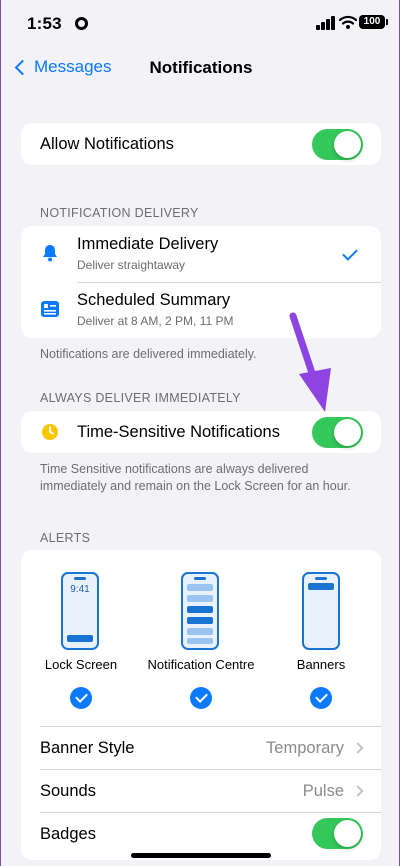  What do you see at coordinates (44, 23) in the screenshot?
I see `status-time: 1:53` at bounding box center [44, 23].